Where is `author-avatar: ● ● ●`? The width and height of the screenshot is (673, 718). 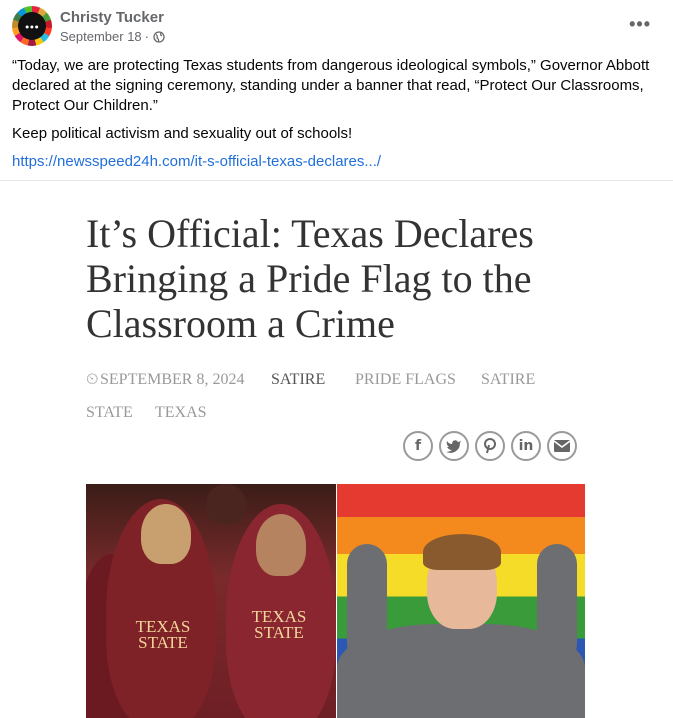 author-avatar: ● ● ● is located at coordinates (32, 26).